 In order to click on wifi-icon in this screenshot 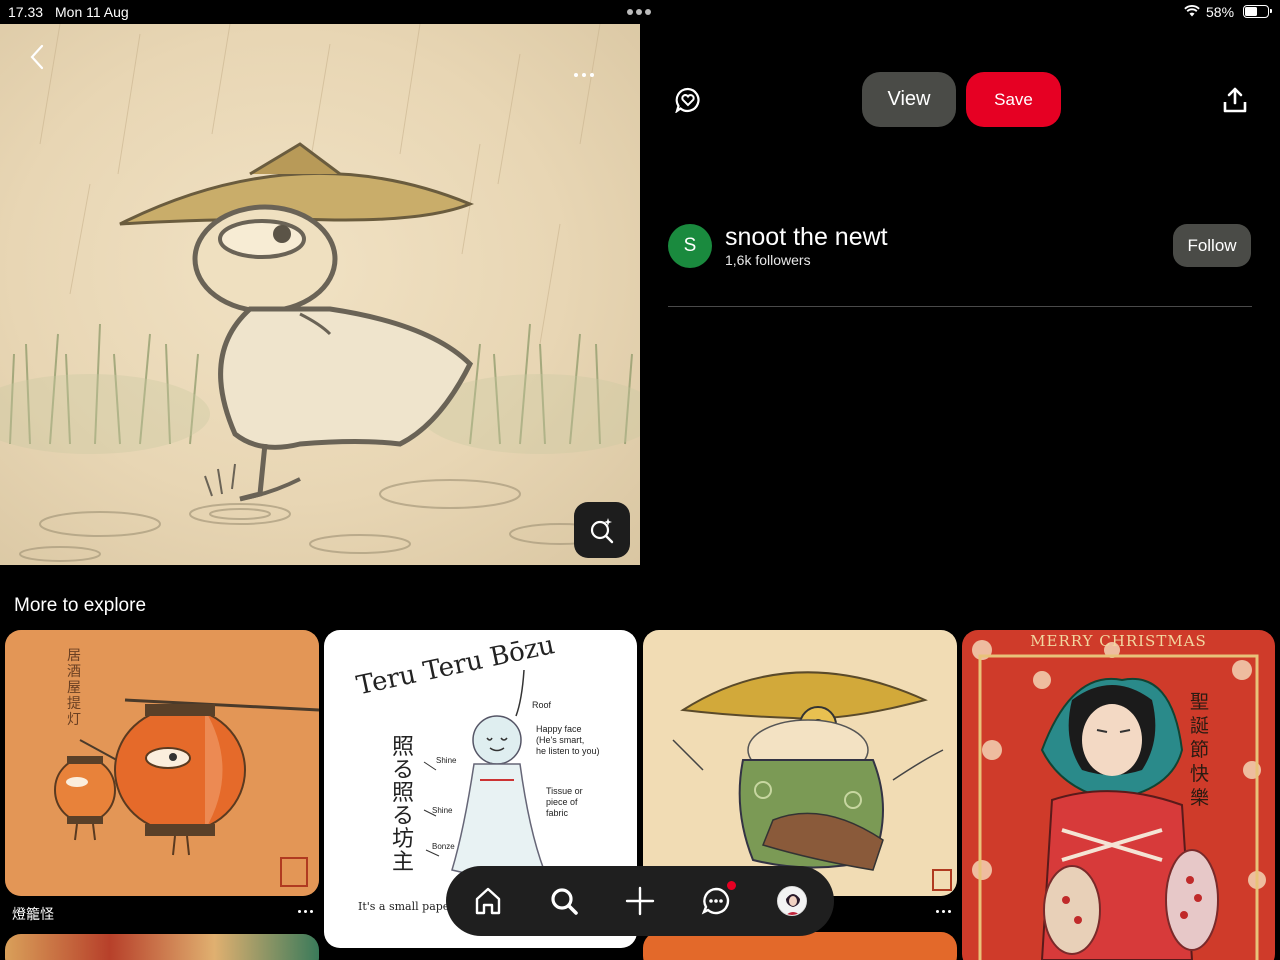, I will do `click(1192, 11)`.